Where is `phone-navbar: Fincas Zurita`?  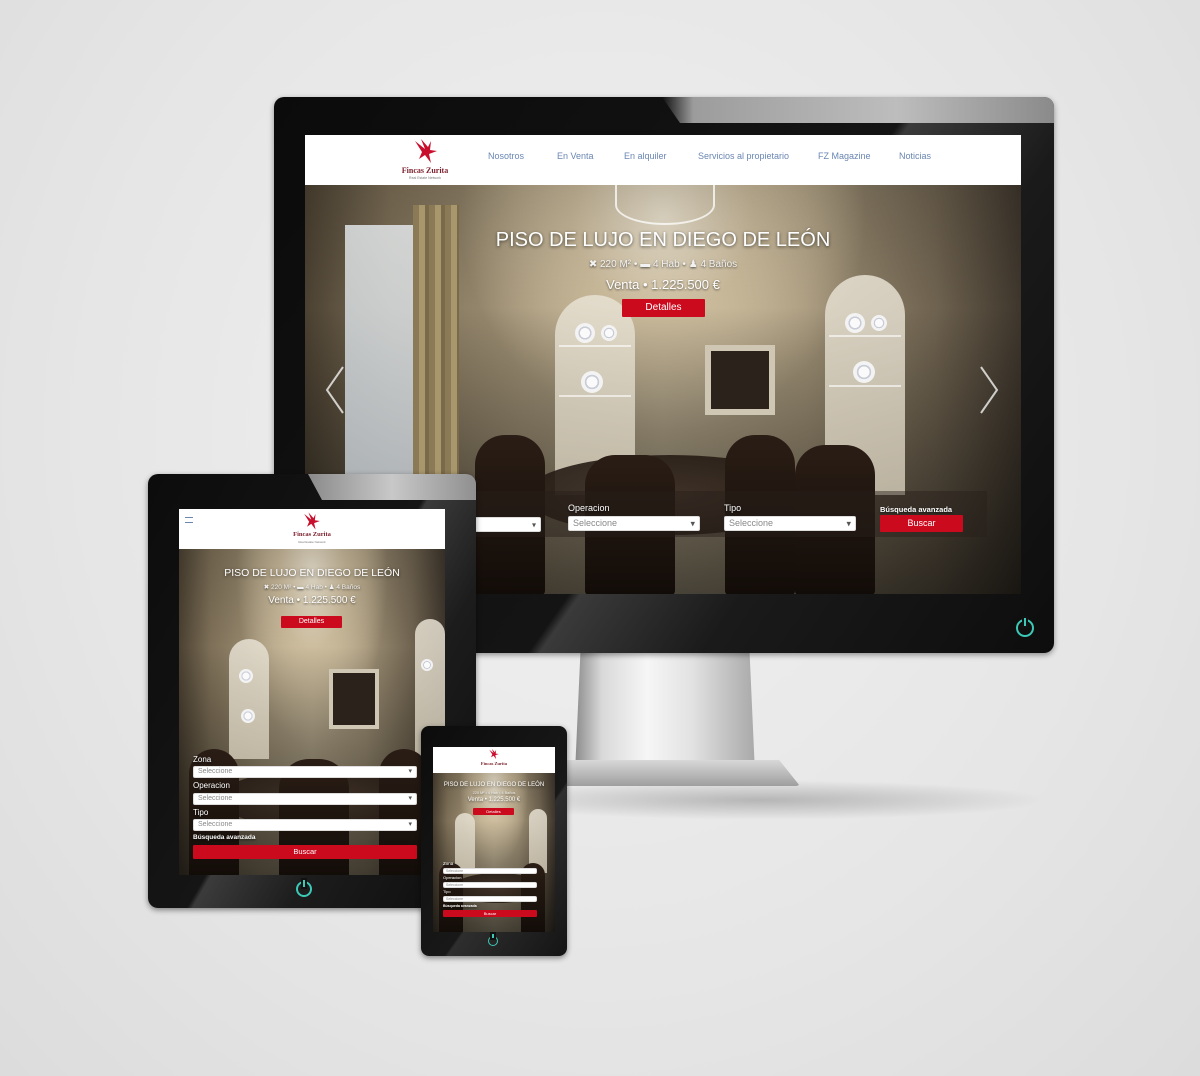 phone-navbar: Fincas Zurita is located at coordinates (494, 760).